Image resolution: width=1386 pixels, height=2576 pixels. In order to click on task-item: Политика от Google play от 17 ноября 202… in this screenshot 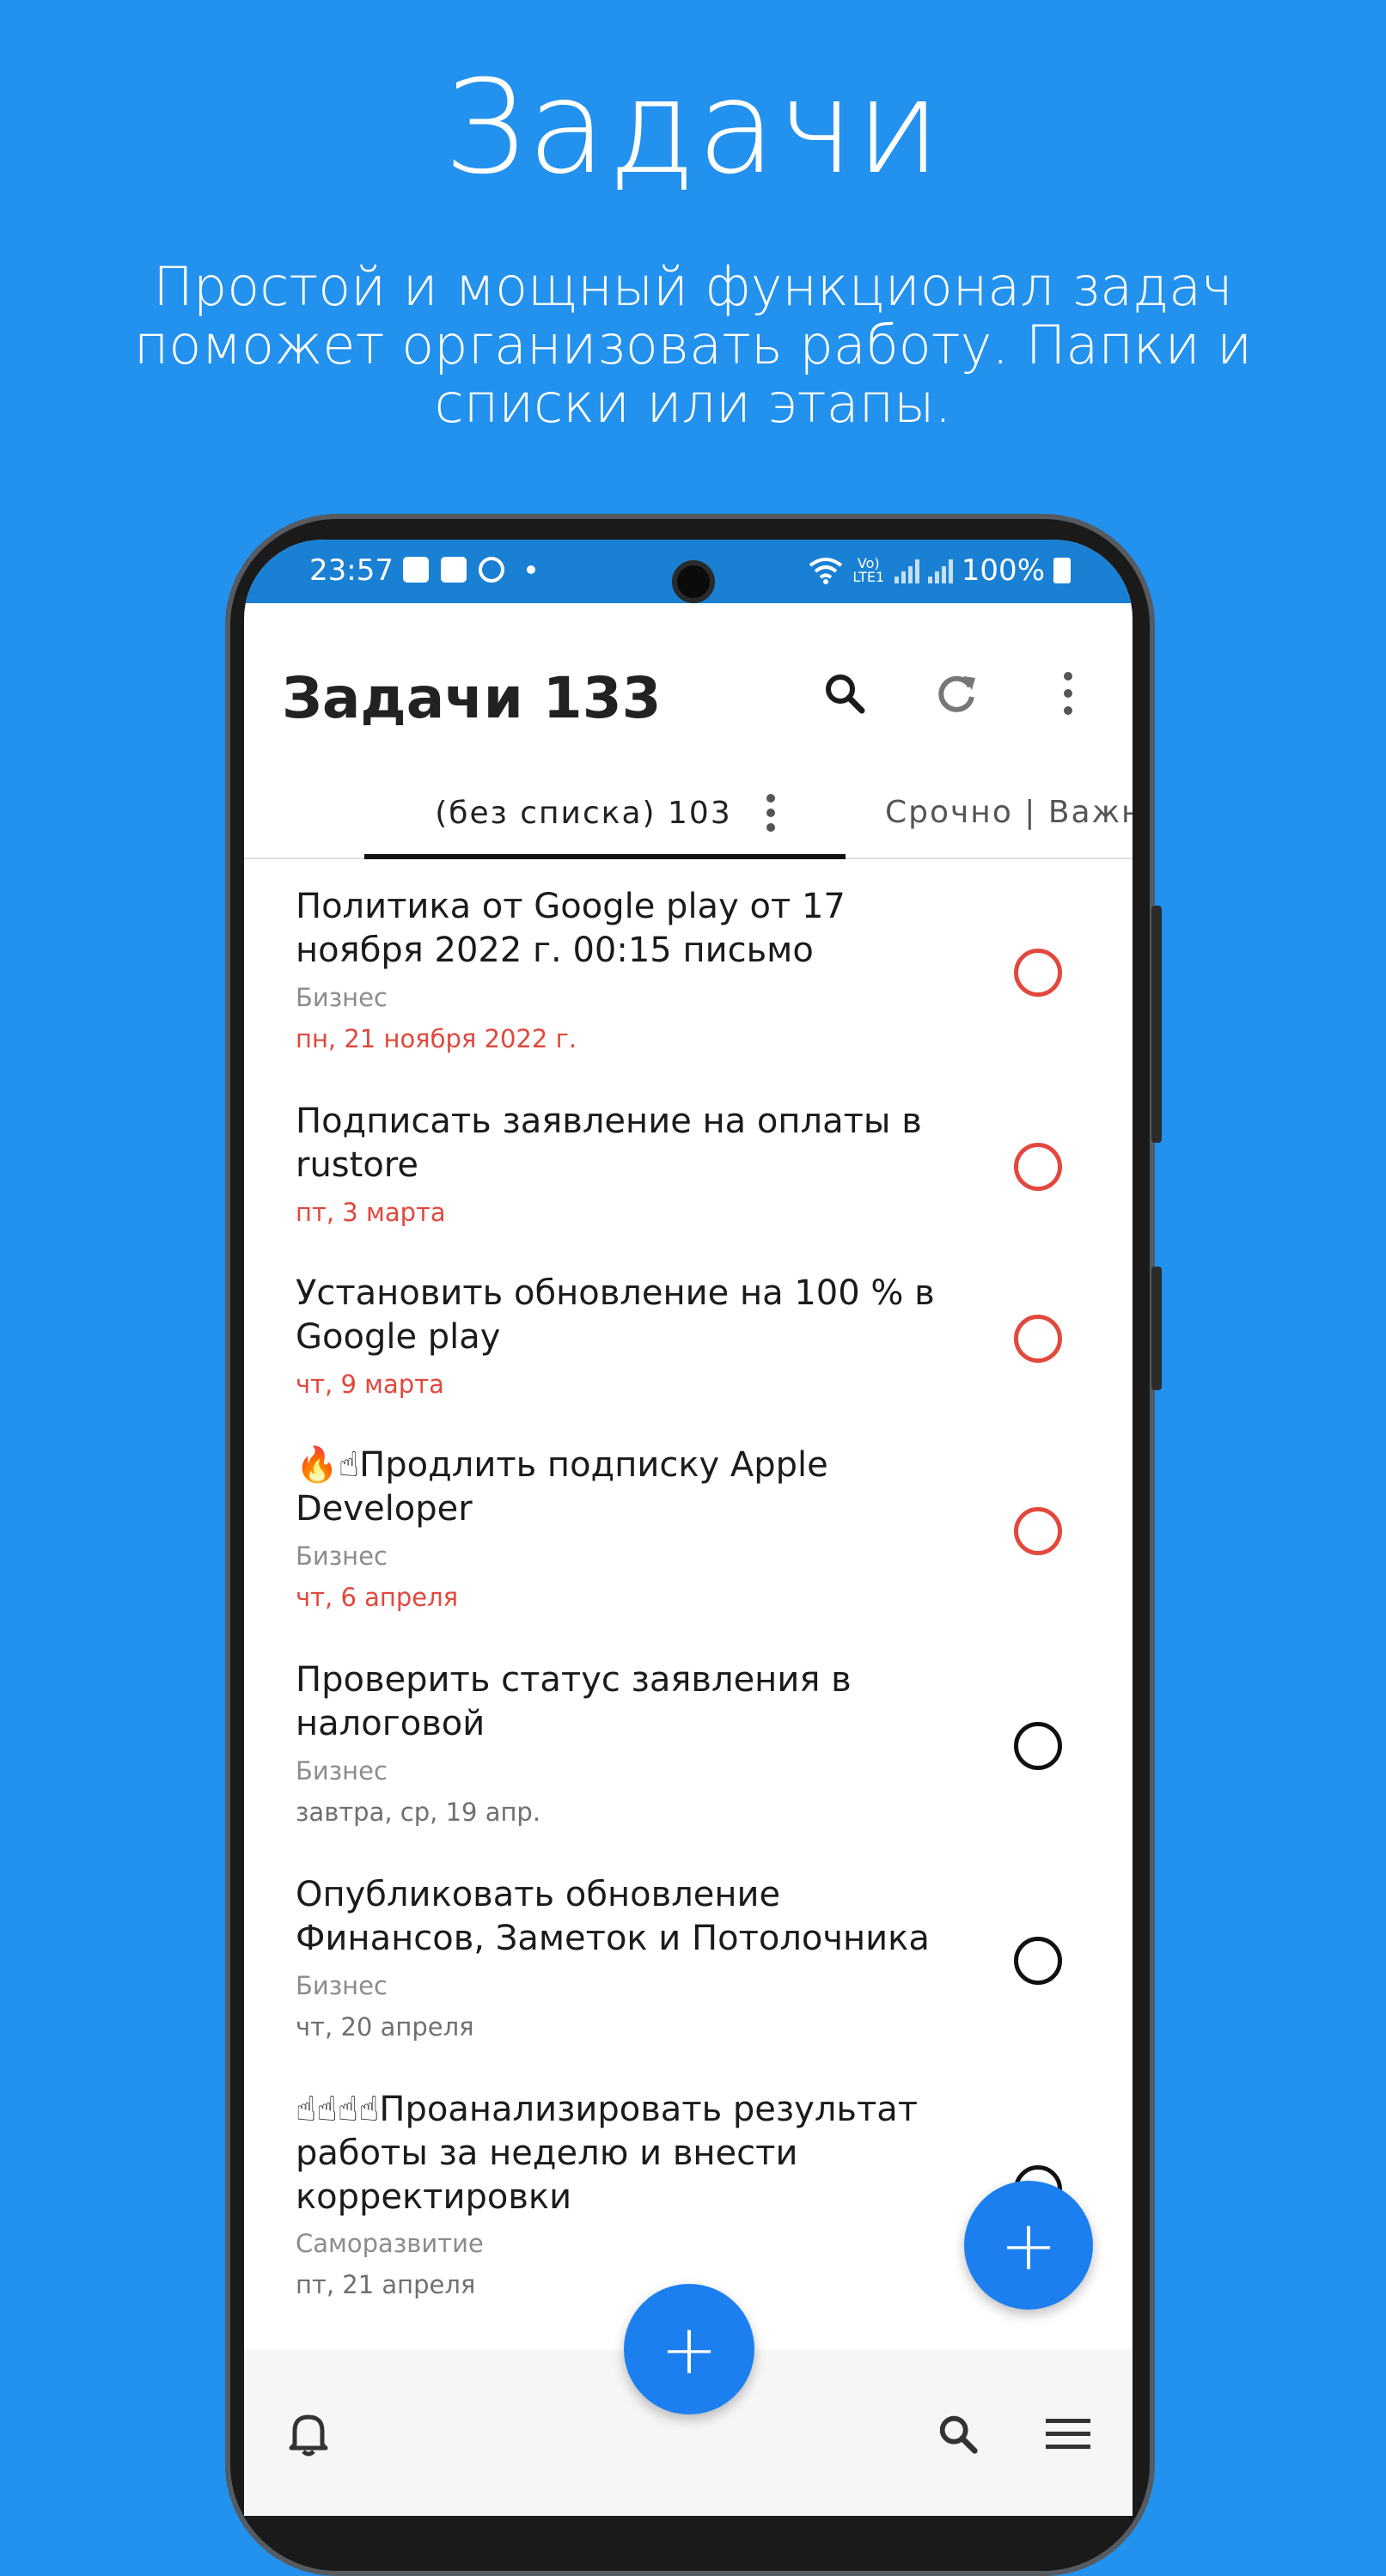, I will do `click(689, 966)`.